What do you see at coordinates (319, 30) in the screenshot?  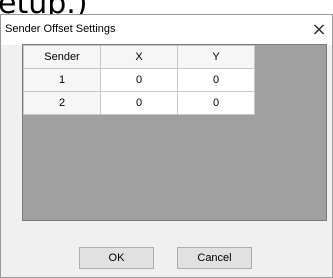 I see `close-icon: ×` at bounding box center [319, 30].